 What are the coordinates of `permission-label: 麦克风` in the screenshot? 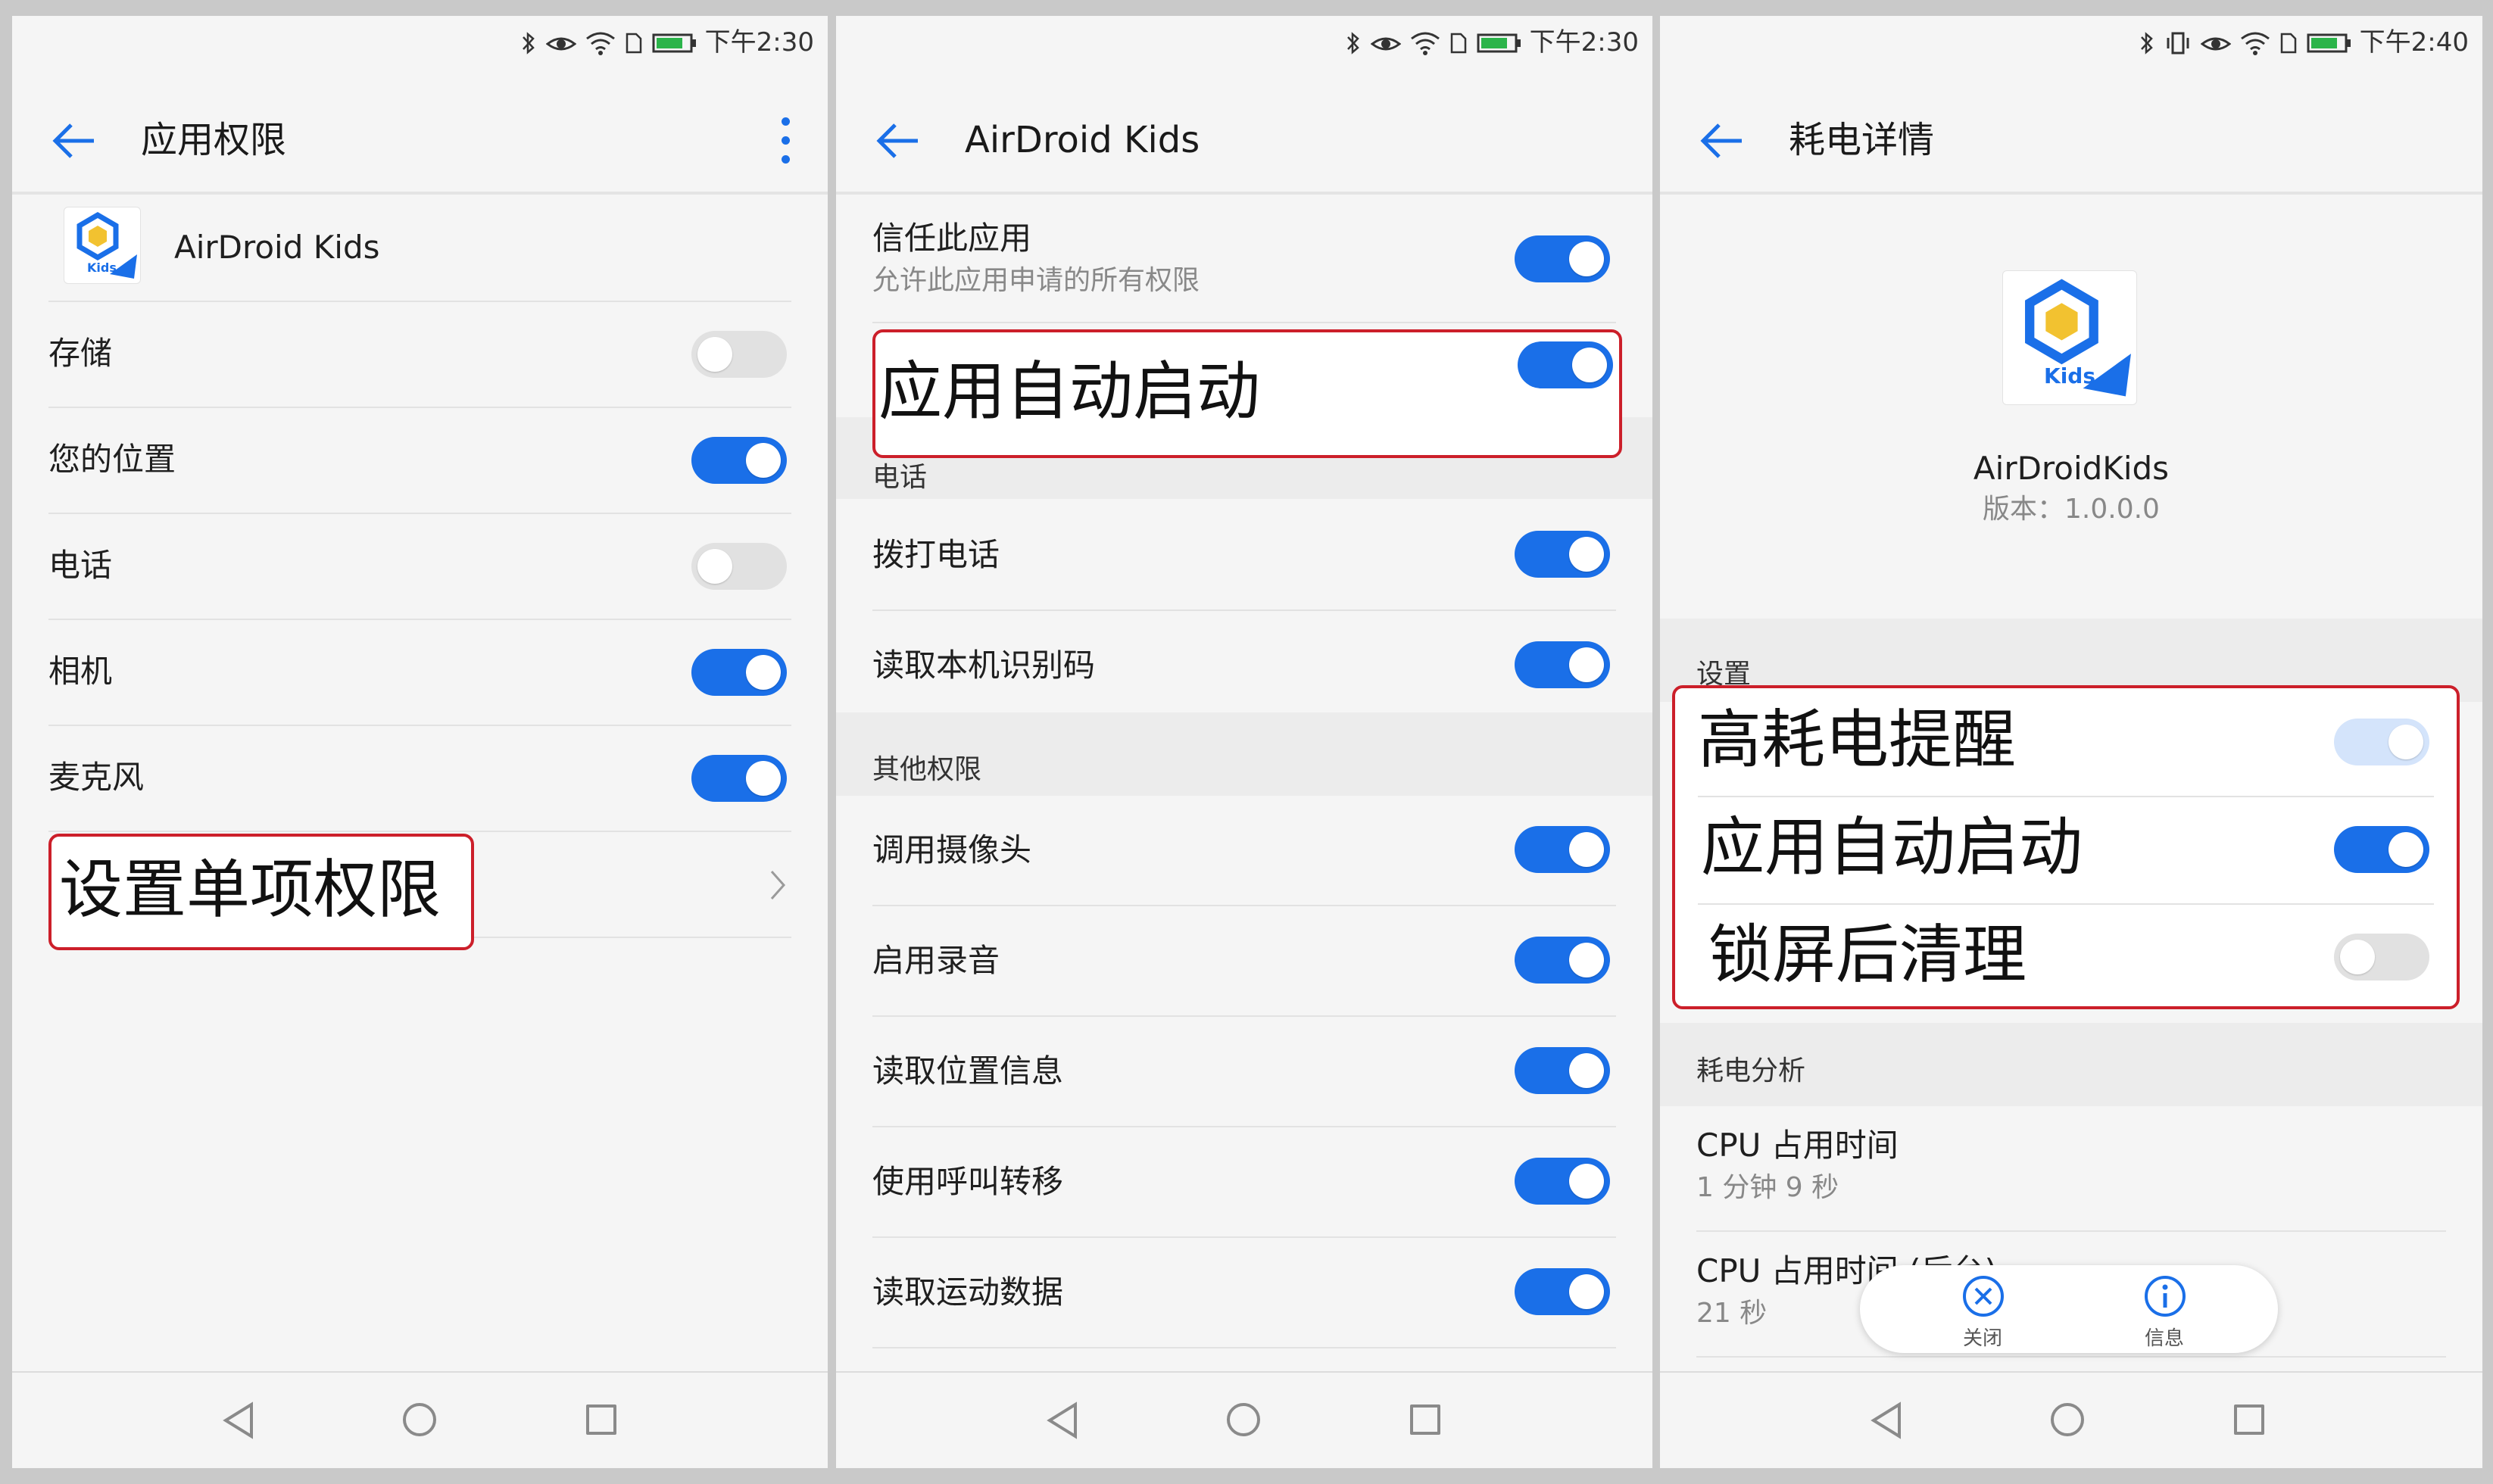 It's located at (96, 777).